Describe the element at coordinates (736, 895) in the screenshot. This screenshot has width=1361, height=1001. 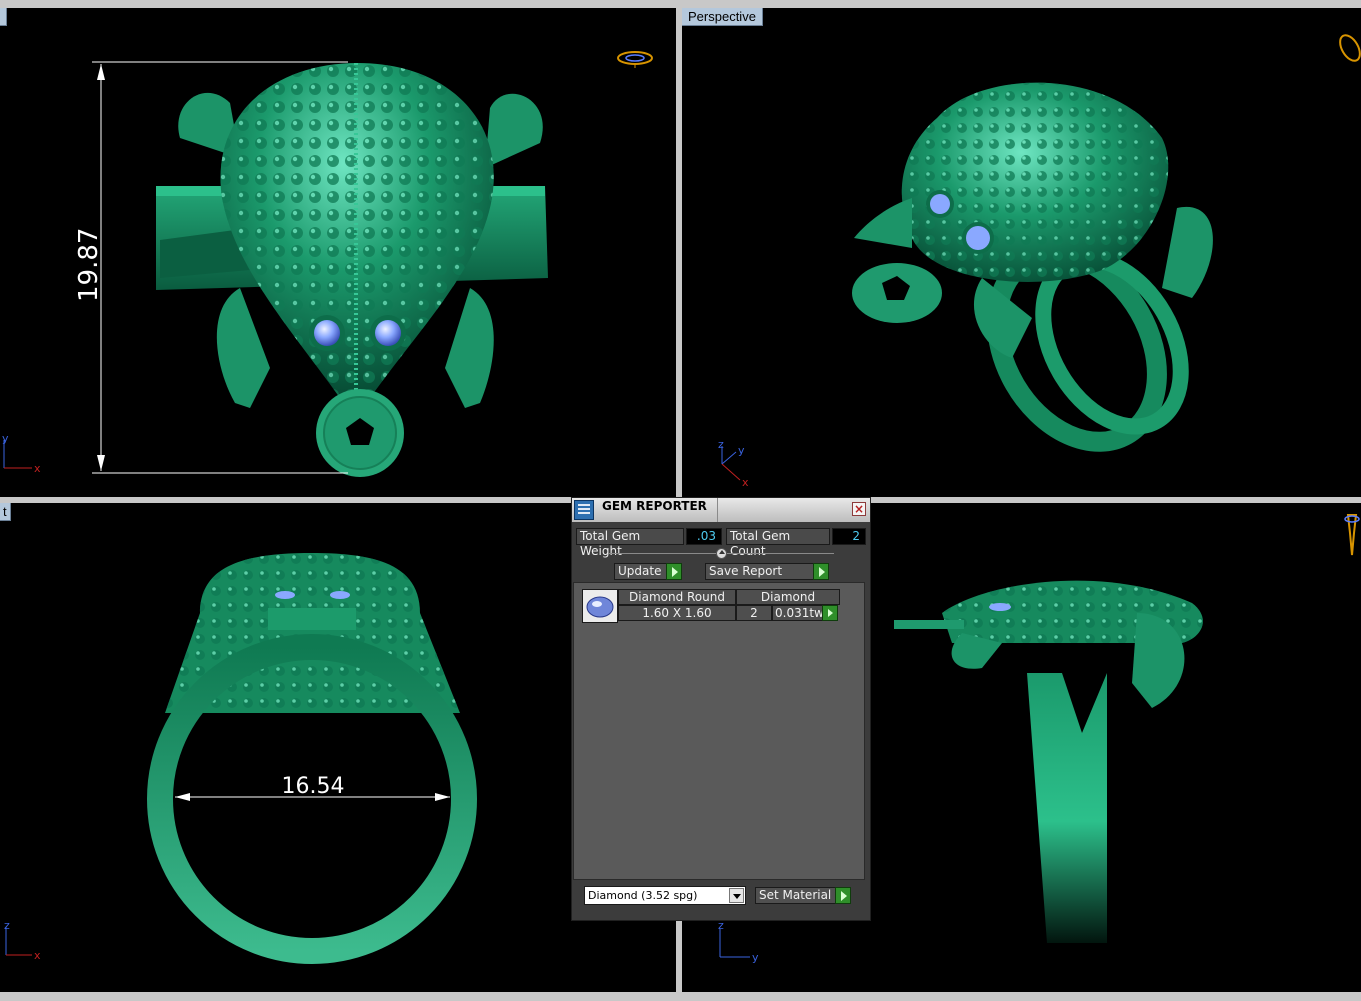
I see `chevron-down-icon` at that location.